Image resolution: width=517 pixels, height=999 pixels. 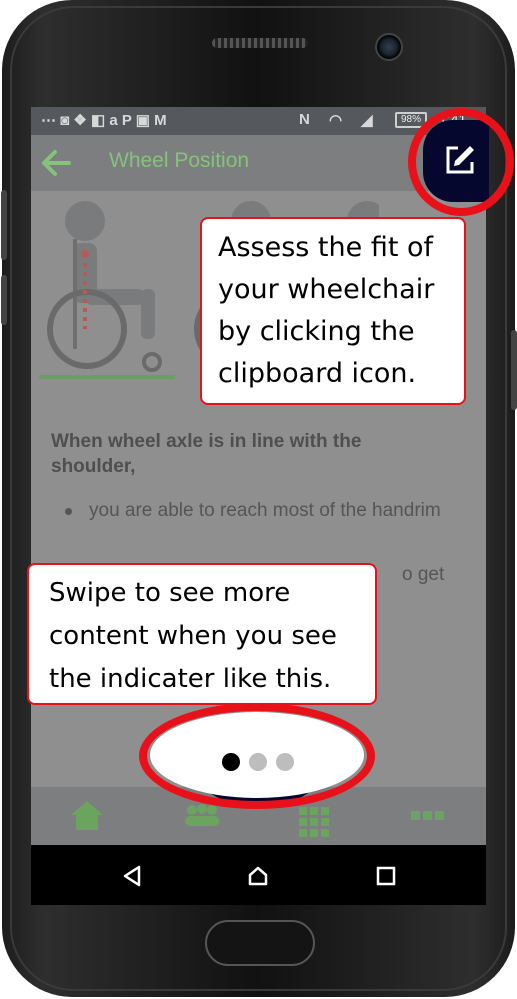 What do you see at coordinates (202, 815) in the screenshot?
I see `people-icon` at bounding box center [202, 815].